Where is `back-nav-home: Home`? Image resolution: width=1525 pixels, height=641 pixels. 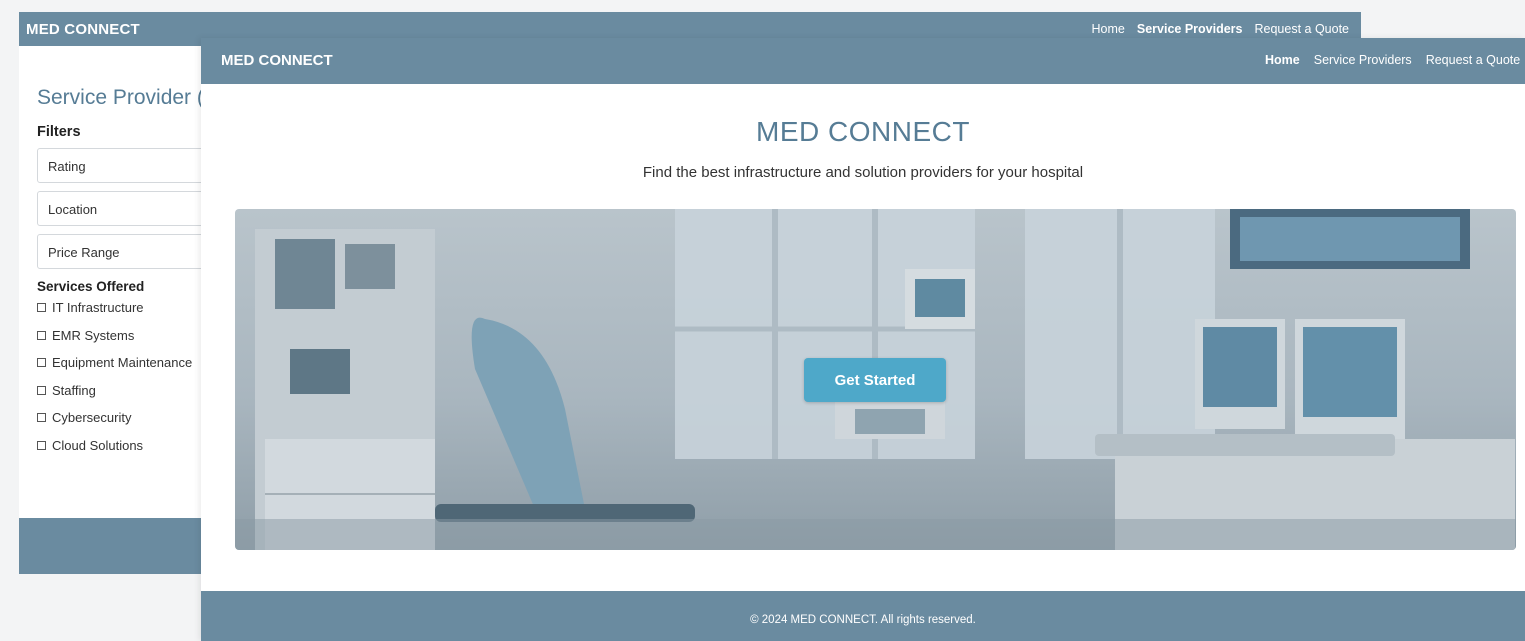 back-nav-home: Home is located at coordinates (1108, 29).